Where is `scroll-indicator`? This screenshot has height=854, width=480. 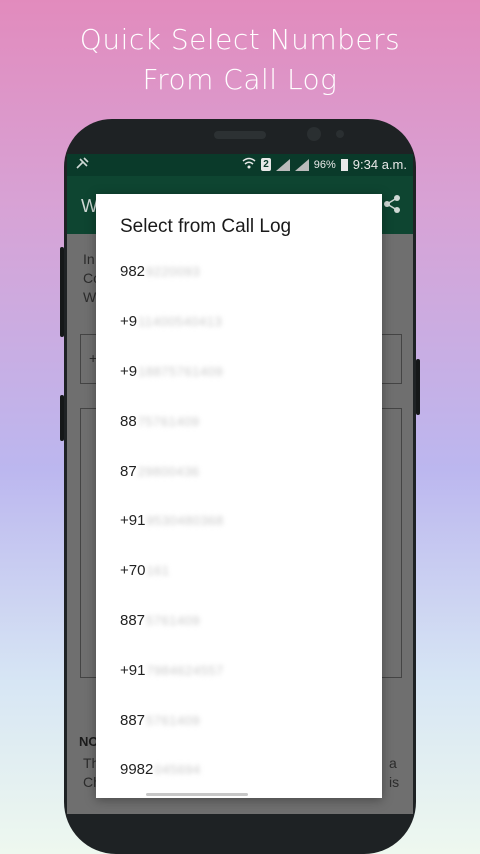 scroll-indicator is located at coordinates (197, 794).